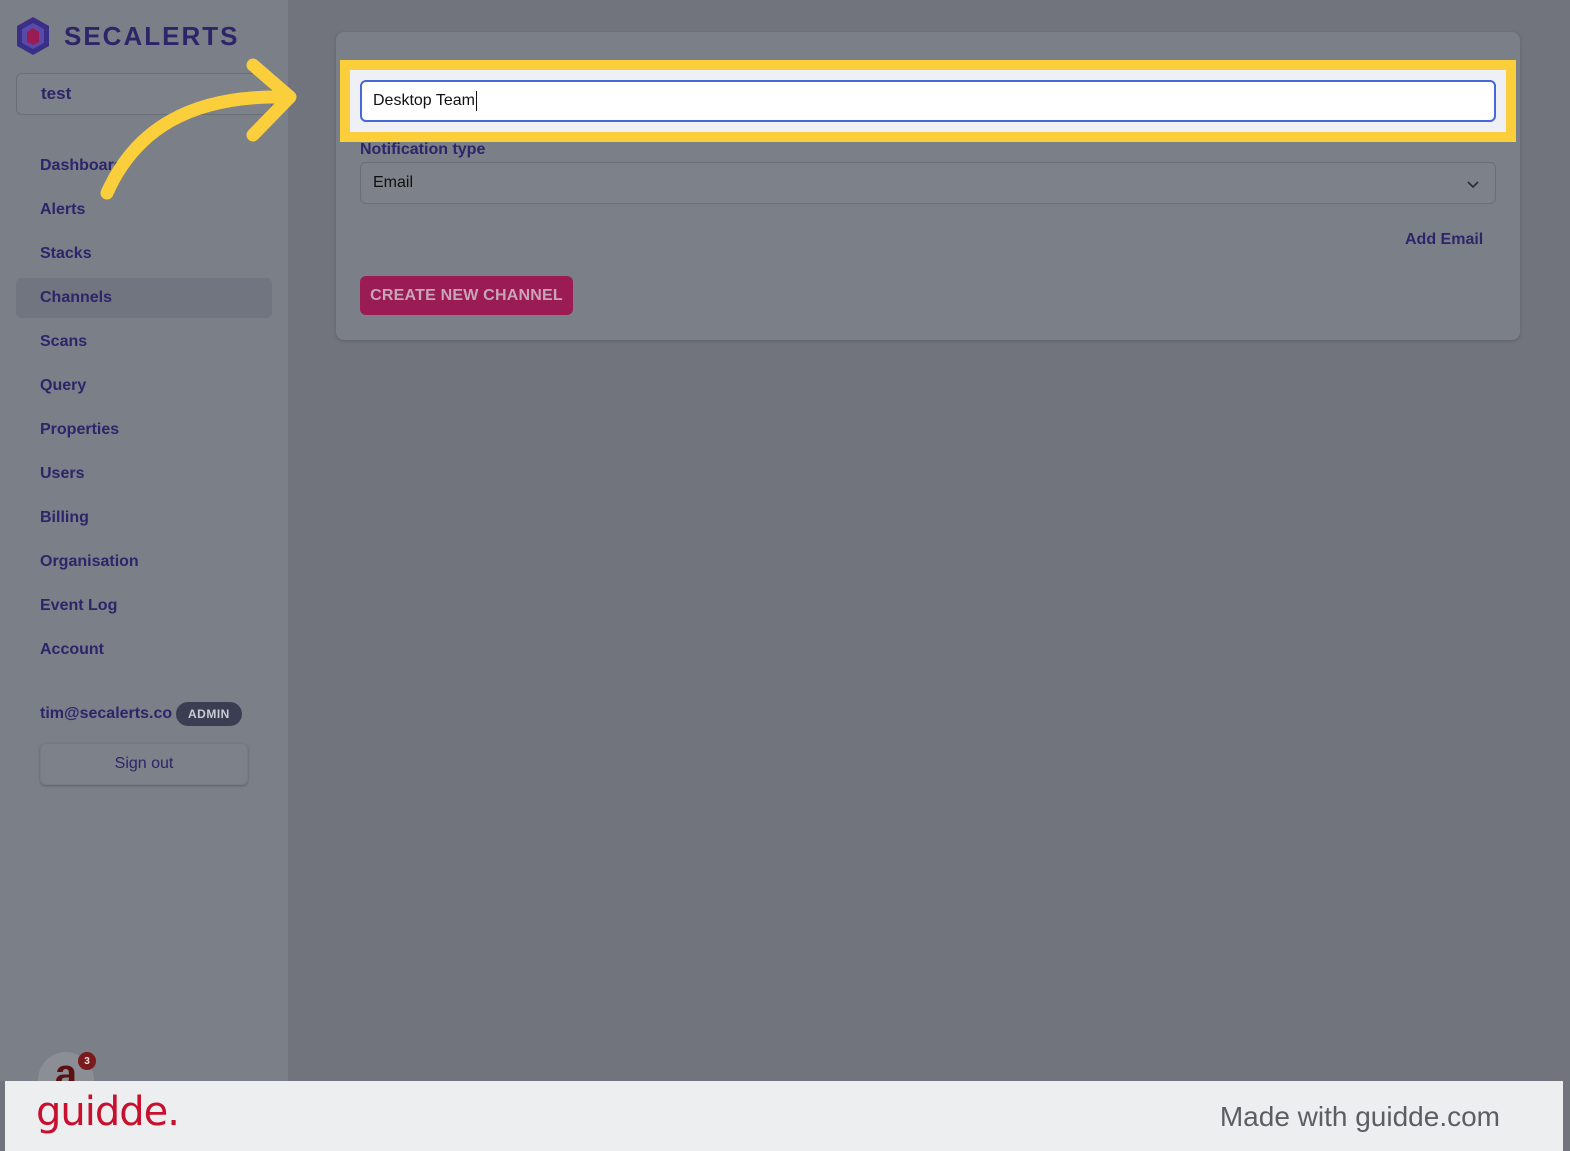  I want to click on sidebar-item-users: Users, so click(144, 474).